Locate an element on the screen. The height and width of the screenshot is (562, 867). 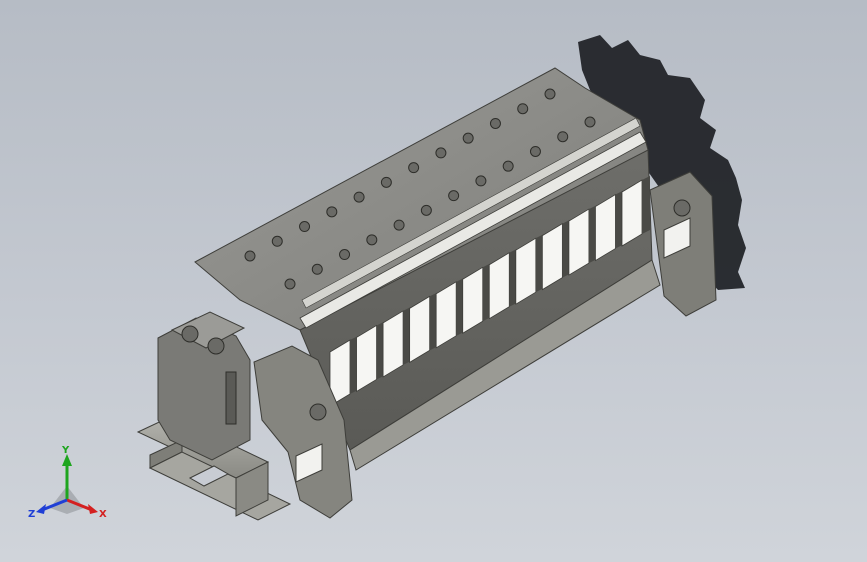
z-axis-label: Z is located at coordinates (31, 514).